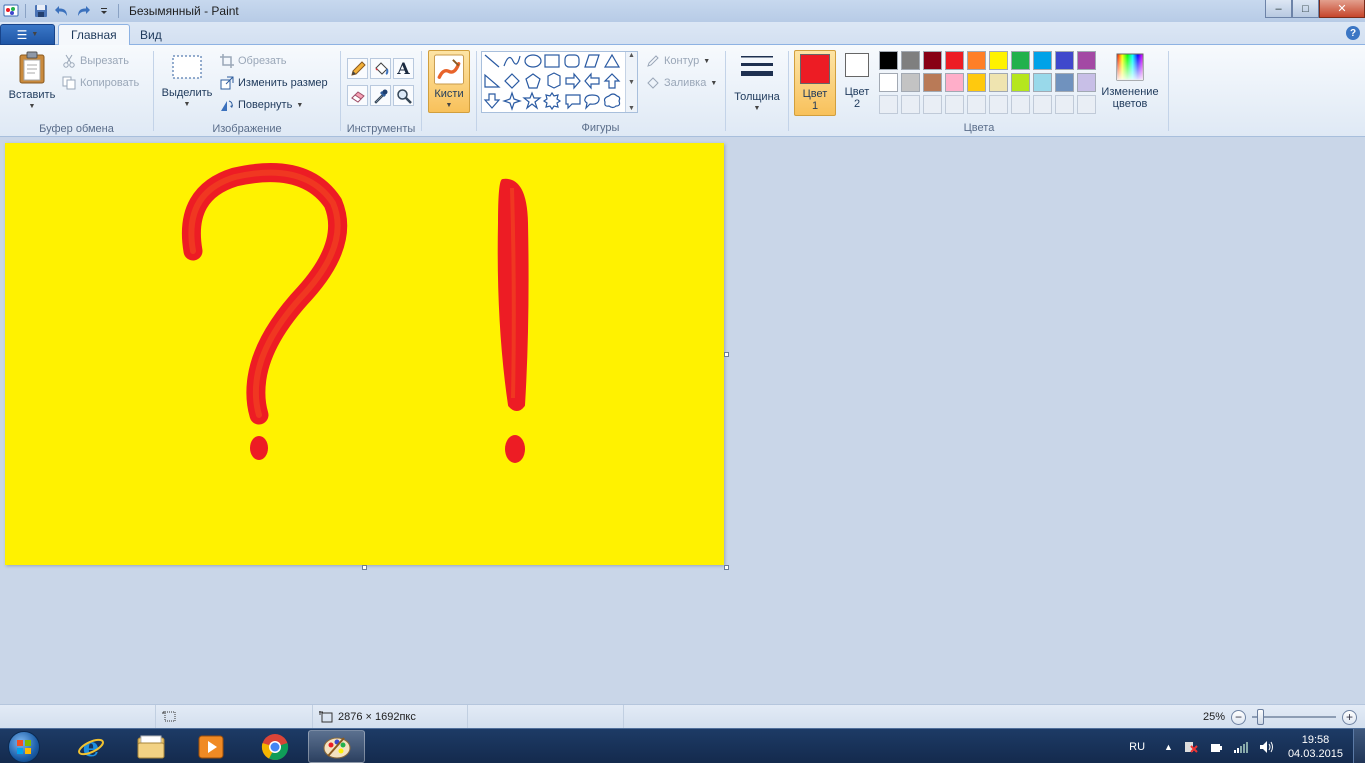 Image resolution: width=1365 pixels, height=763 pixels. Describe the element at coordinates (1349, 717) in the screenshot. I see `zoom-in-button: +` at that location.